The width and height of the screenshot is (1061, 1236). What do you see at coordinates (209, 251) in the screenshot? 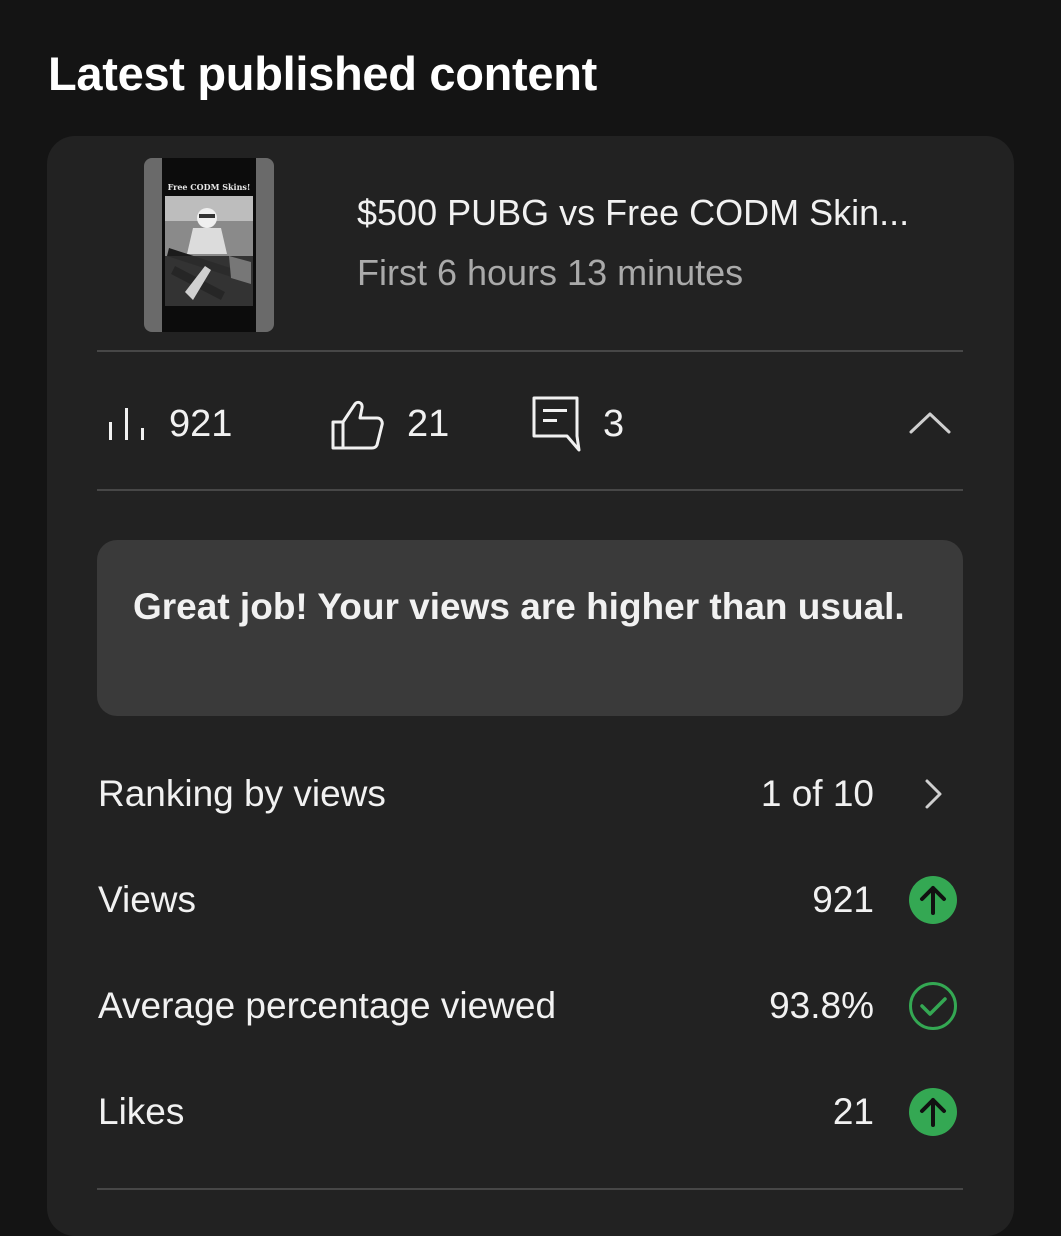
I see `thumbnail-image` at bounding box center [209, 251].